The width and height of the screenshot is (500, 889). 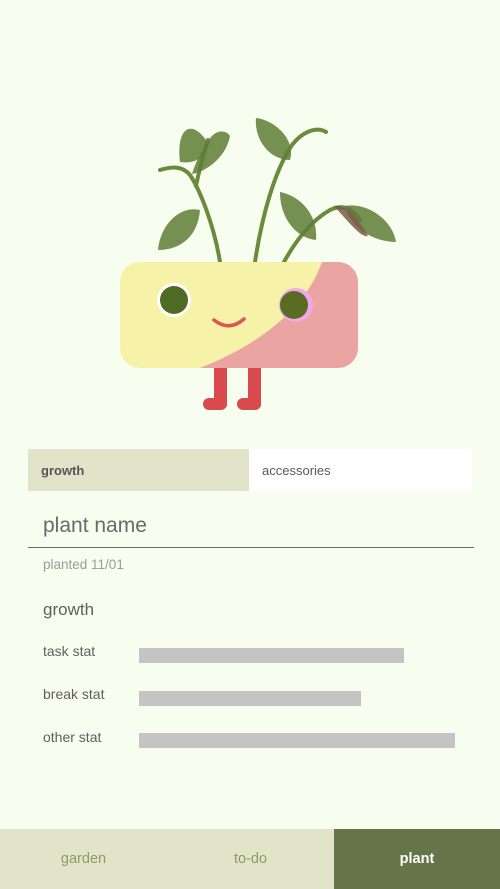 I want to click on task-stat-bar-fill, so click(x=272, y=655).